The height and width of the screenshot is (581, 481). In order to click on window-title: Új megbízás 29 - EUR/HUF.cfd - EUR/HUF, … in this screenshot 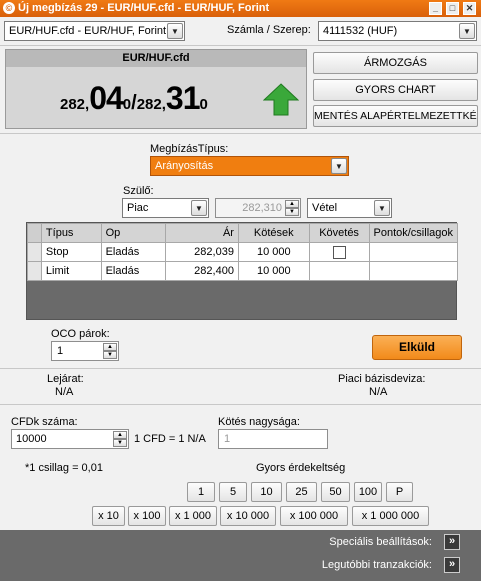, I will do `click(144, 8)`.